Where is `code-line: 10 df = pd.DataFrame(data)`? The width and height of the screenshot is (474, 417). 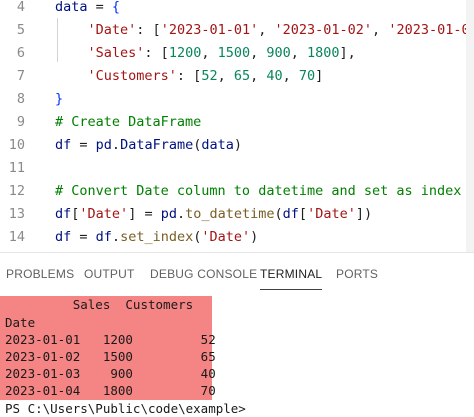
code-line: 10 df = pd.DataFrame(data) is located at coordinates (237, 145).